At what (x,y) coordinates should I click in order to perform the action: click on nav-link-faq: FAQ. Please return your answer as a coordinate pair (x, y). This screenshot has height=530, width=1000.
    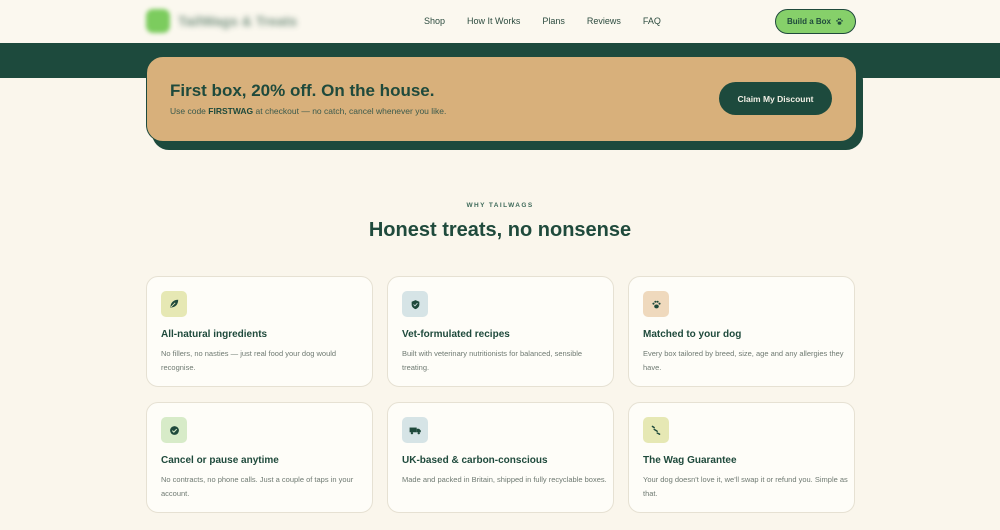
    Looking at the image, I should click on (652, 21).